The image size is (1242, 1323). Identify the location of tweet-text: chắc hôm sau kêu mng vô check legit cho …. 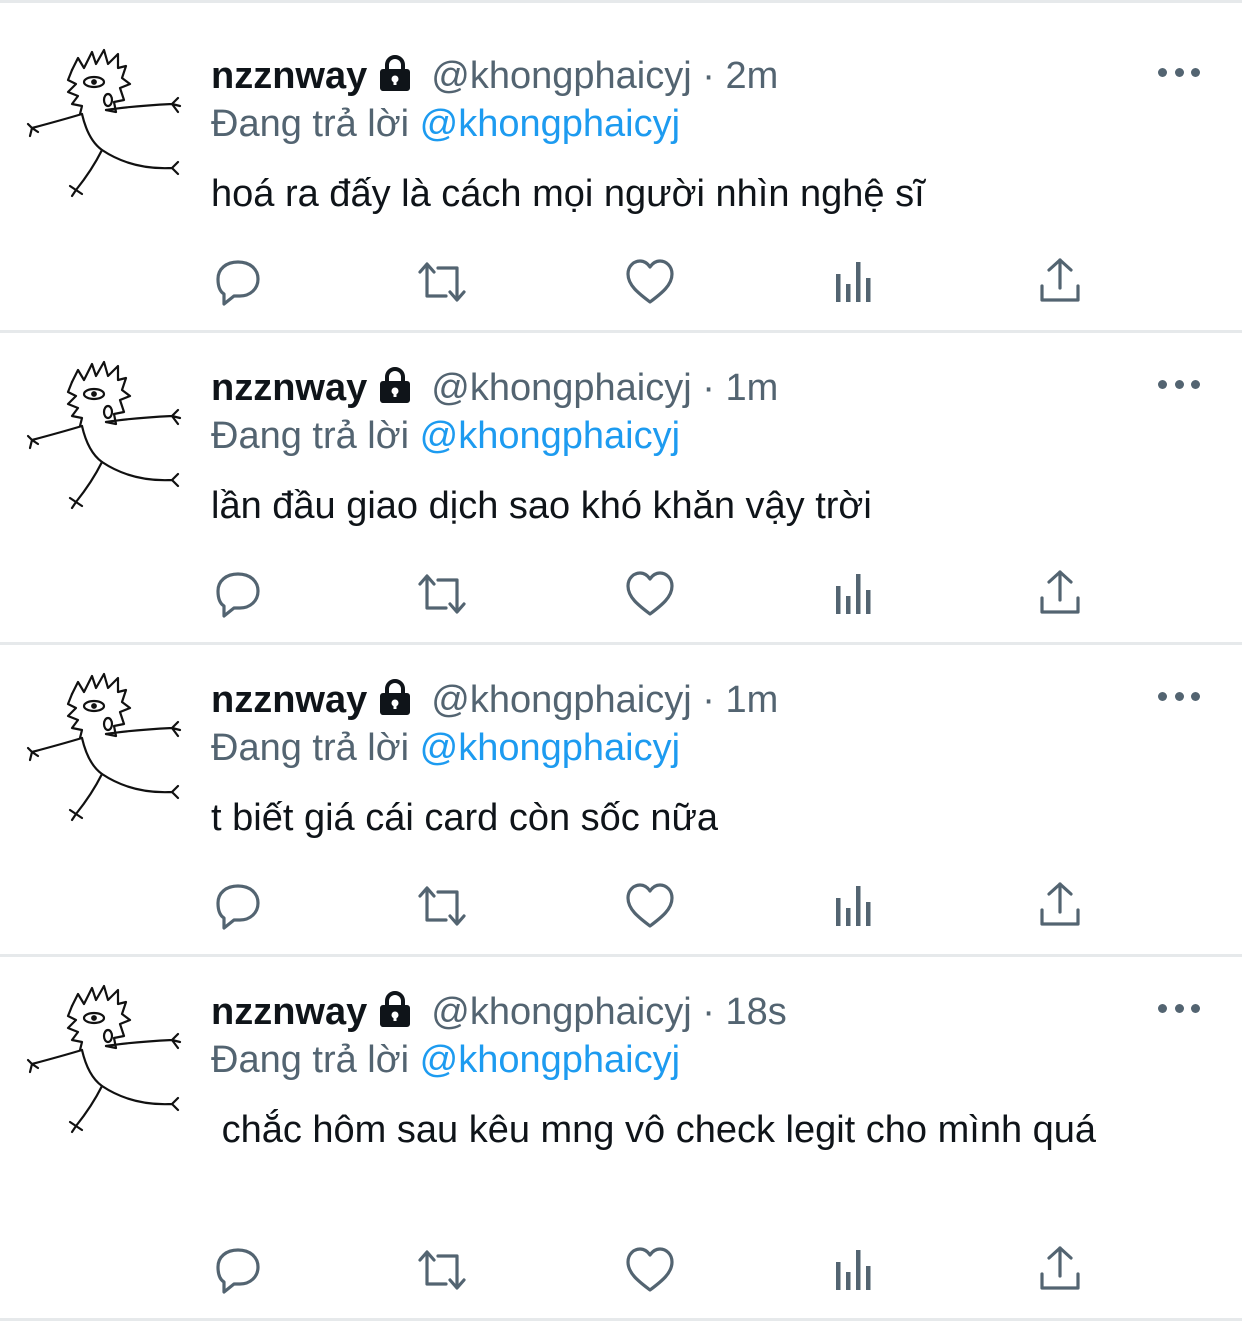
(654, 1130).